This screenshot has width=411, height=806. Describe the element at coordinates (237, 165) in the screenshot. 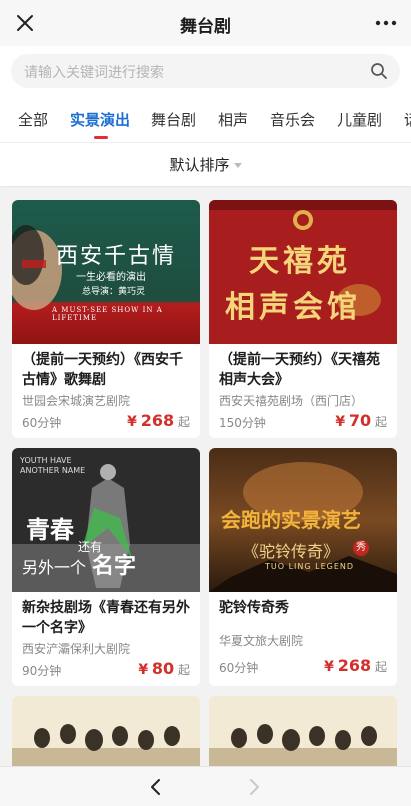

I see `caret-down-icon` at that location.